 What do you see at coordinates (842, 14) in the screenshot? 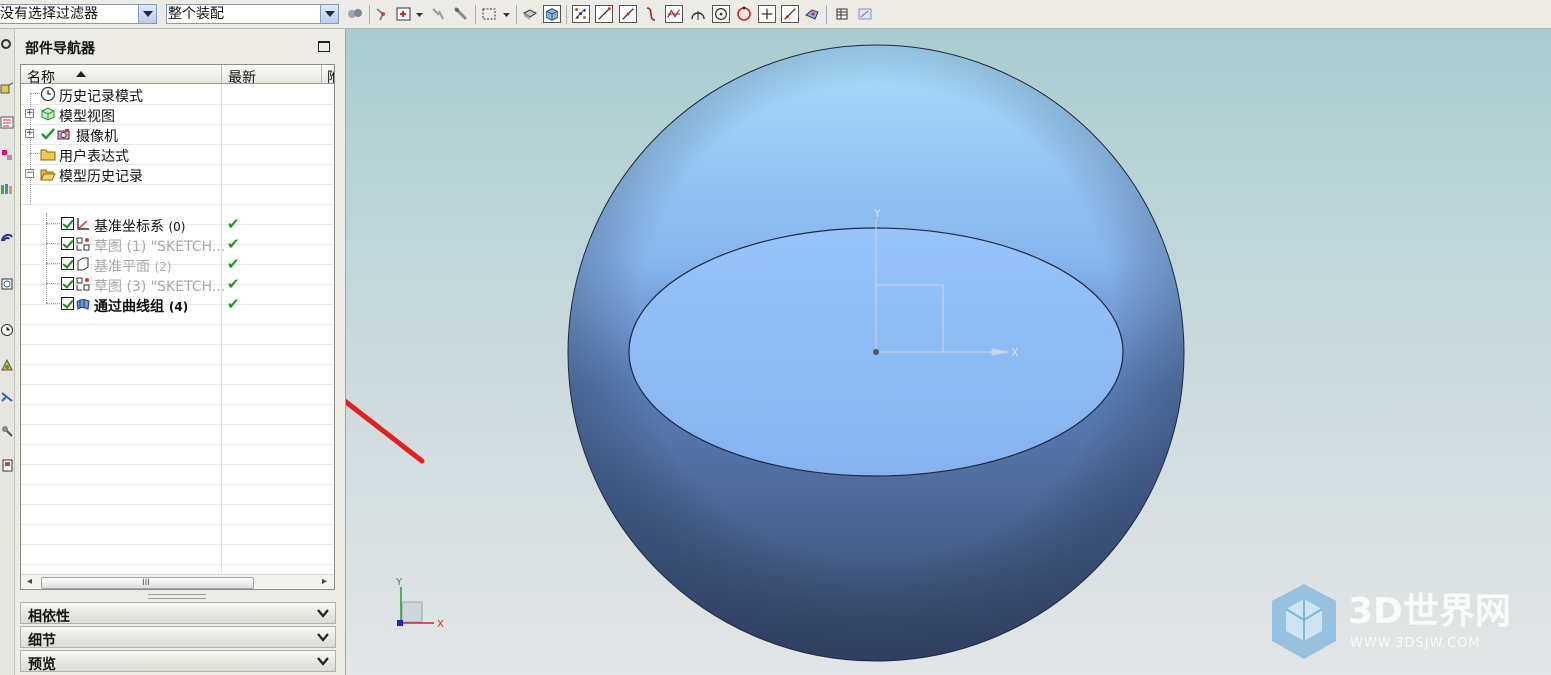
I see `layer-settings-icon` at bounding box center [842, 14].